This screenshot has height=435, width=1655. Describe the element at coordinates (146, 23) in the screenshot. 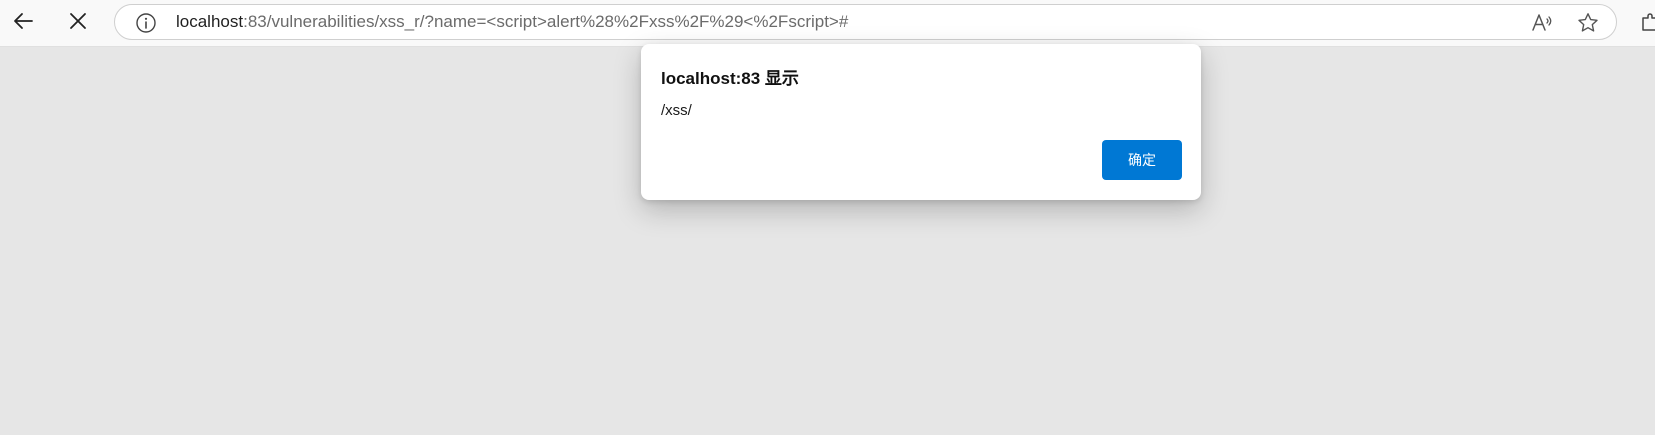

I see `info-icon` at that location.